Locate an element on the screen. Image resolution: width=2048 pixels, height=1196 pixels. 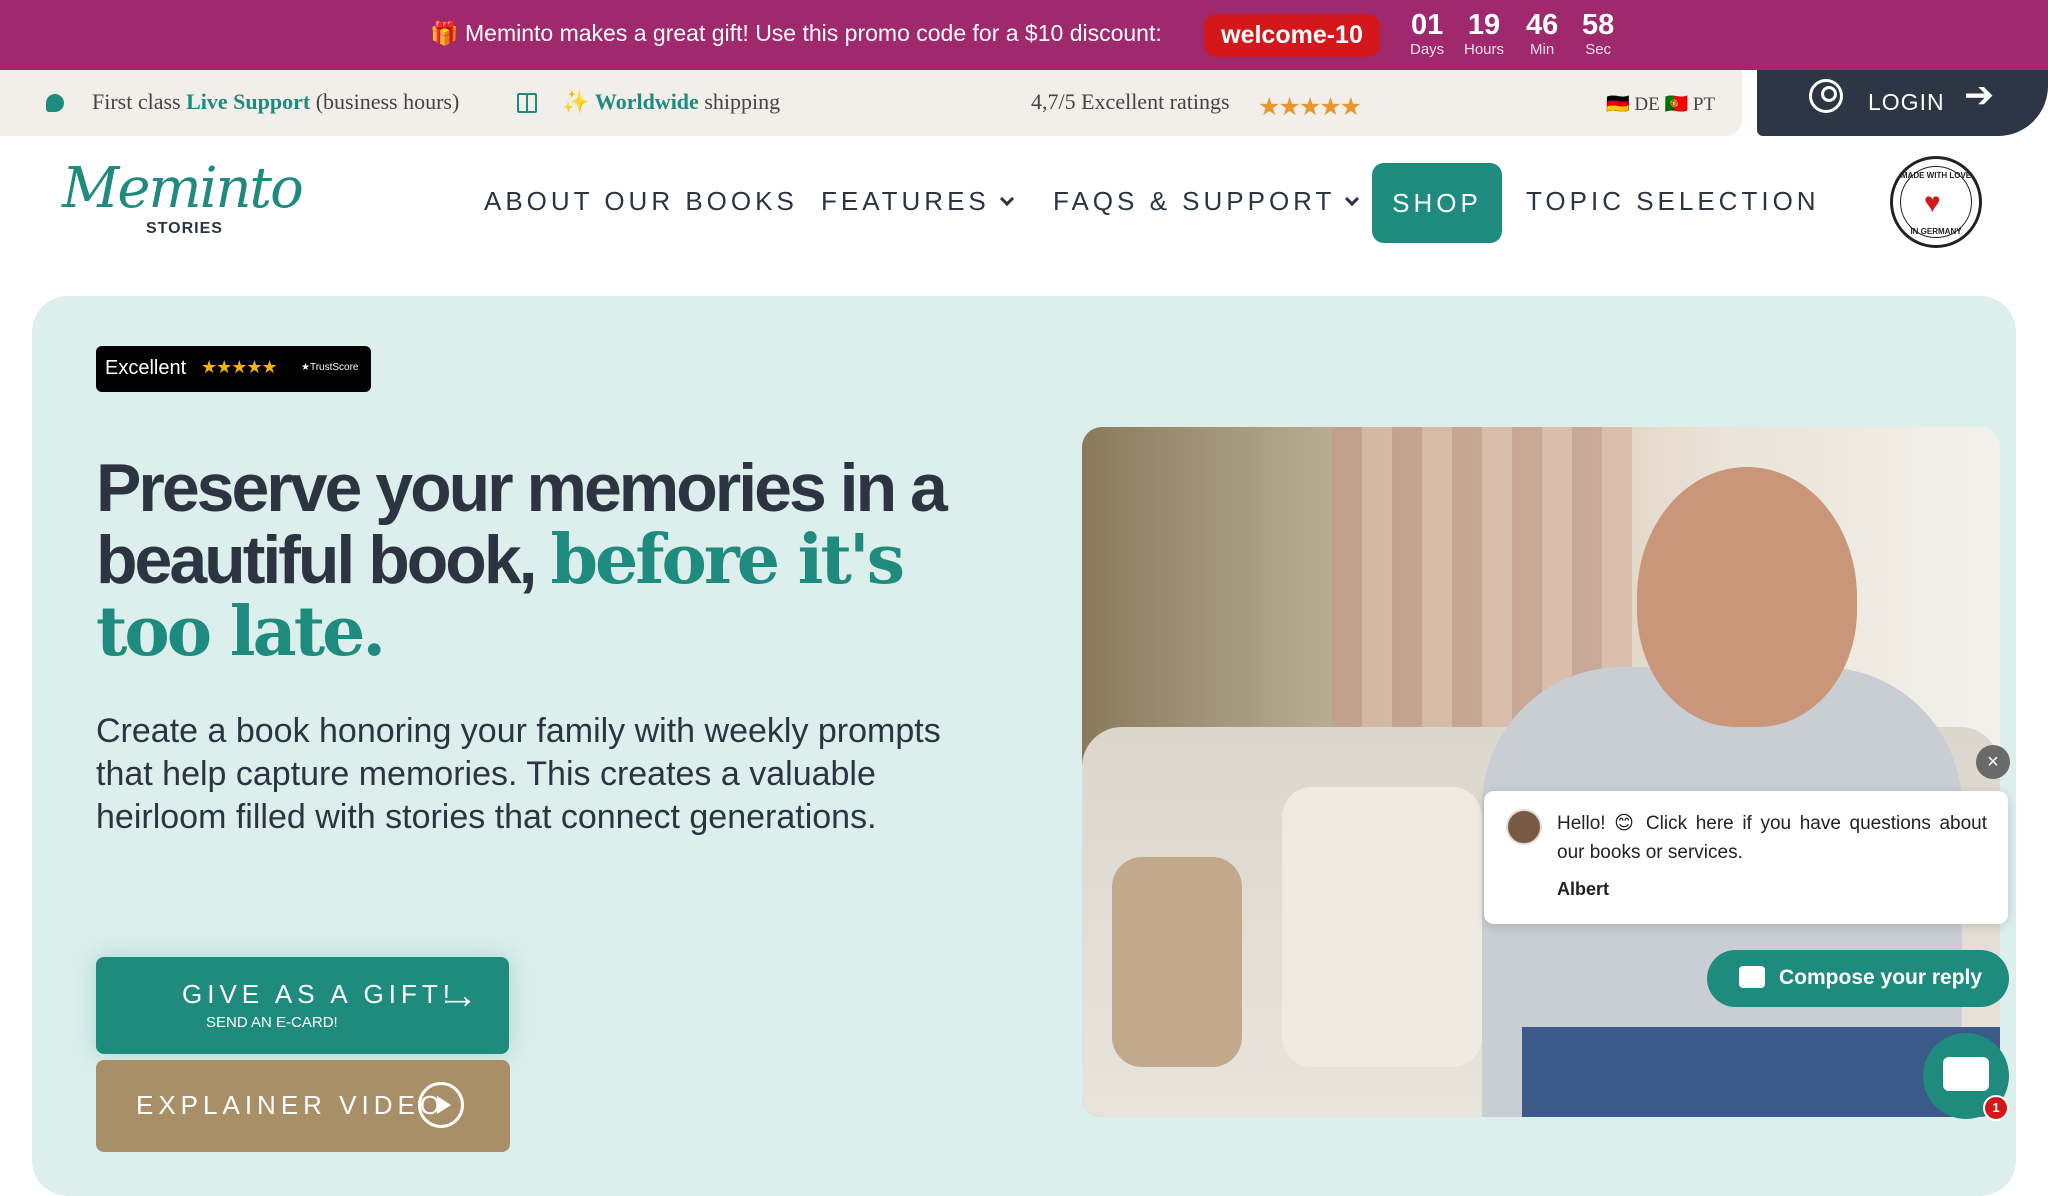
chat-close-button: × is located at coordinates (1993, 762).